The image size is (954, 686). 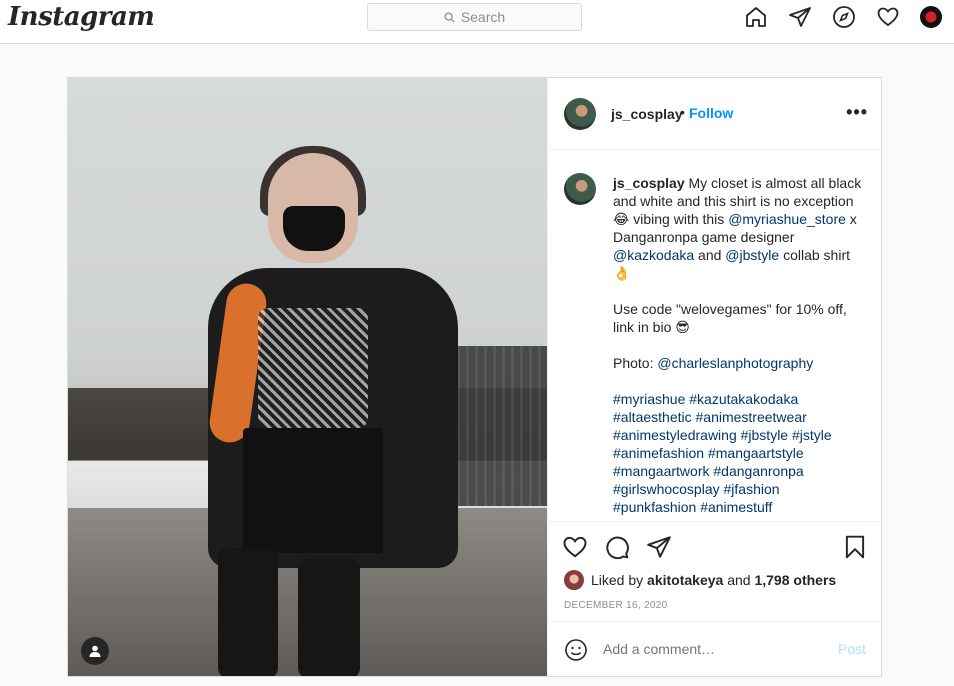 I want to click on comment-bar: Post, so click(x=715, y=649).